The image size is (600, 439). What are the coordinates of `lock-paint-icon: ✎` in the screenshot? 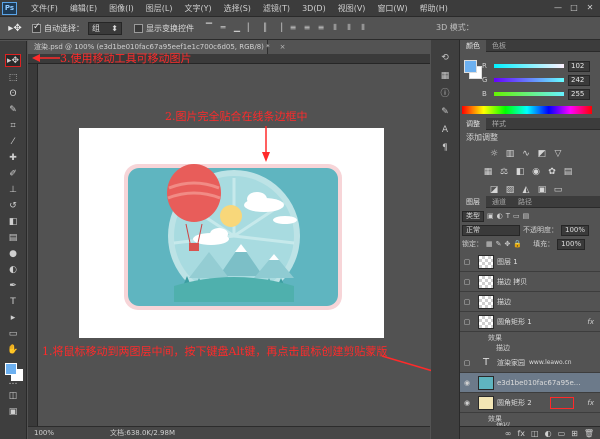 It's located at (499, 244).